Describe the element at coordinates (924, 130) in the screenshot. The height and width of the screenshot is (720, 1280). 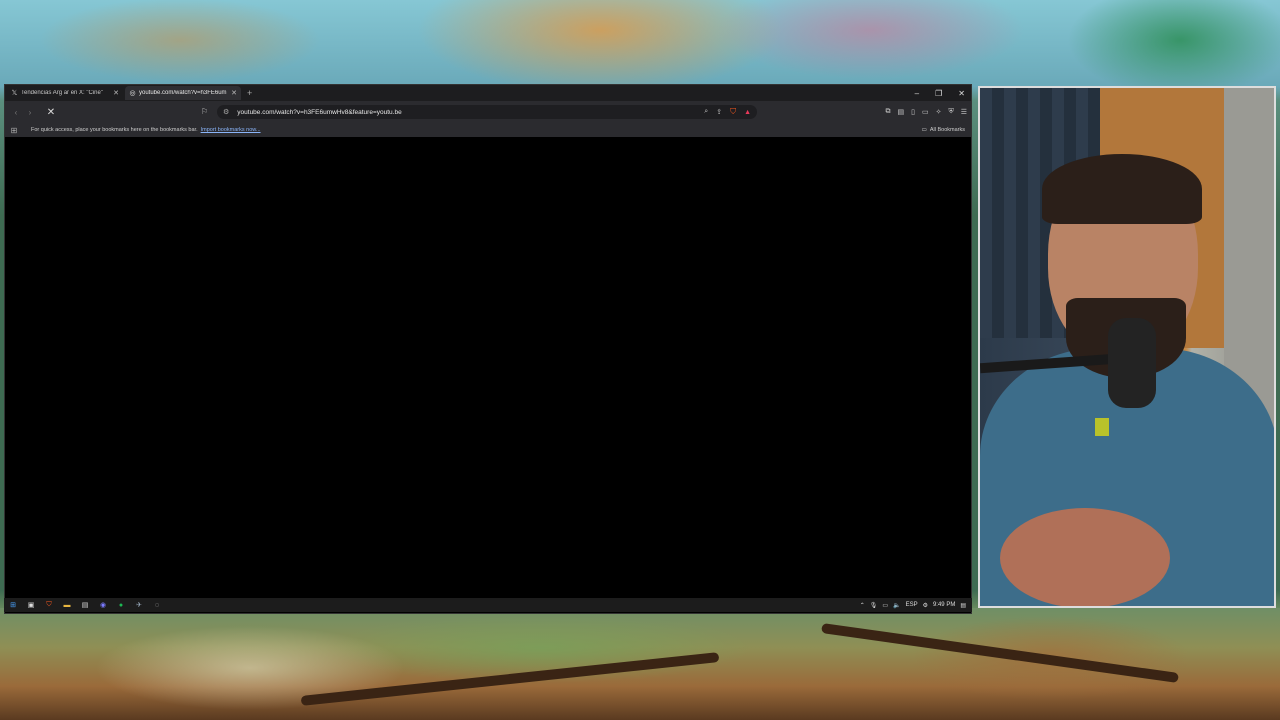
I see `folder-icon: ▭` at that location.